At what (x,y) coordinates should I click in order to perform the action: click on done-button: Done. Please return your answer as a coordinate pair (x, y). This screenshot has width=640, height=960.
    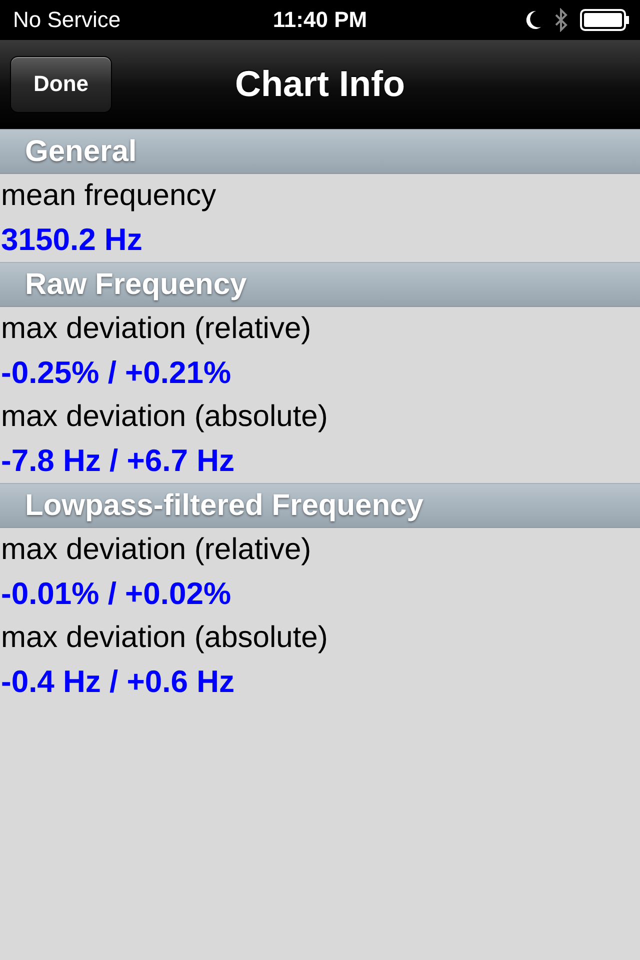
    Looking at the image, I should click on (61, 84).